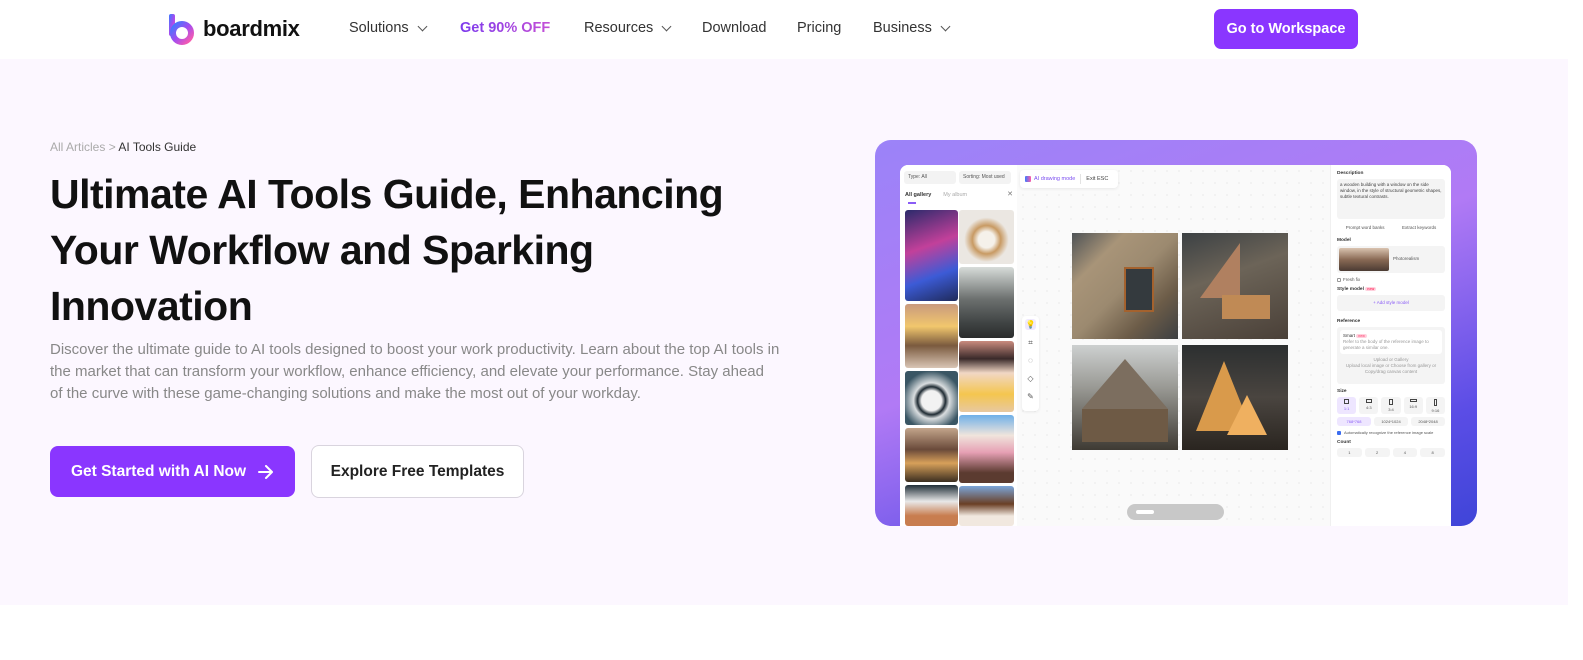 This screenshot has width=1583, height=660. Describe the element at coordinates (1342, 391) in the screenshot. I see `size-label: Size` at that location.